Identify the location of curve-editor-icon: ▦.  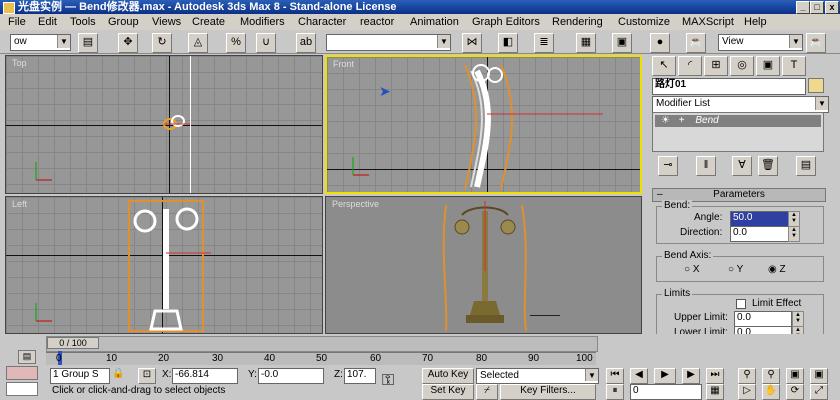
(586, 43).